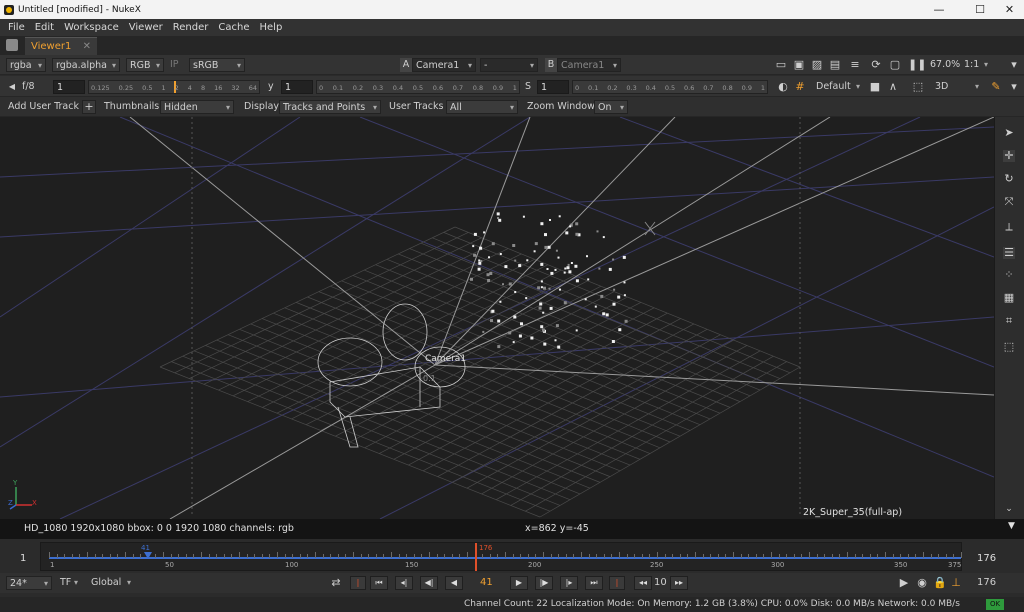  I want to click on first-frame-icon: ⏮, so click(379, 583).